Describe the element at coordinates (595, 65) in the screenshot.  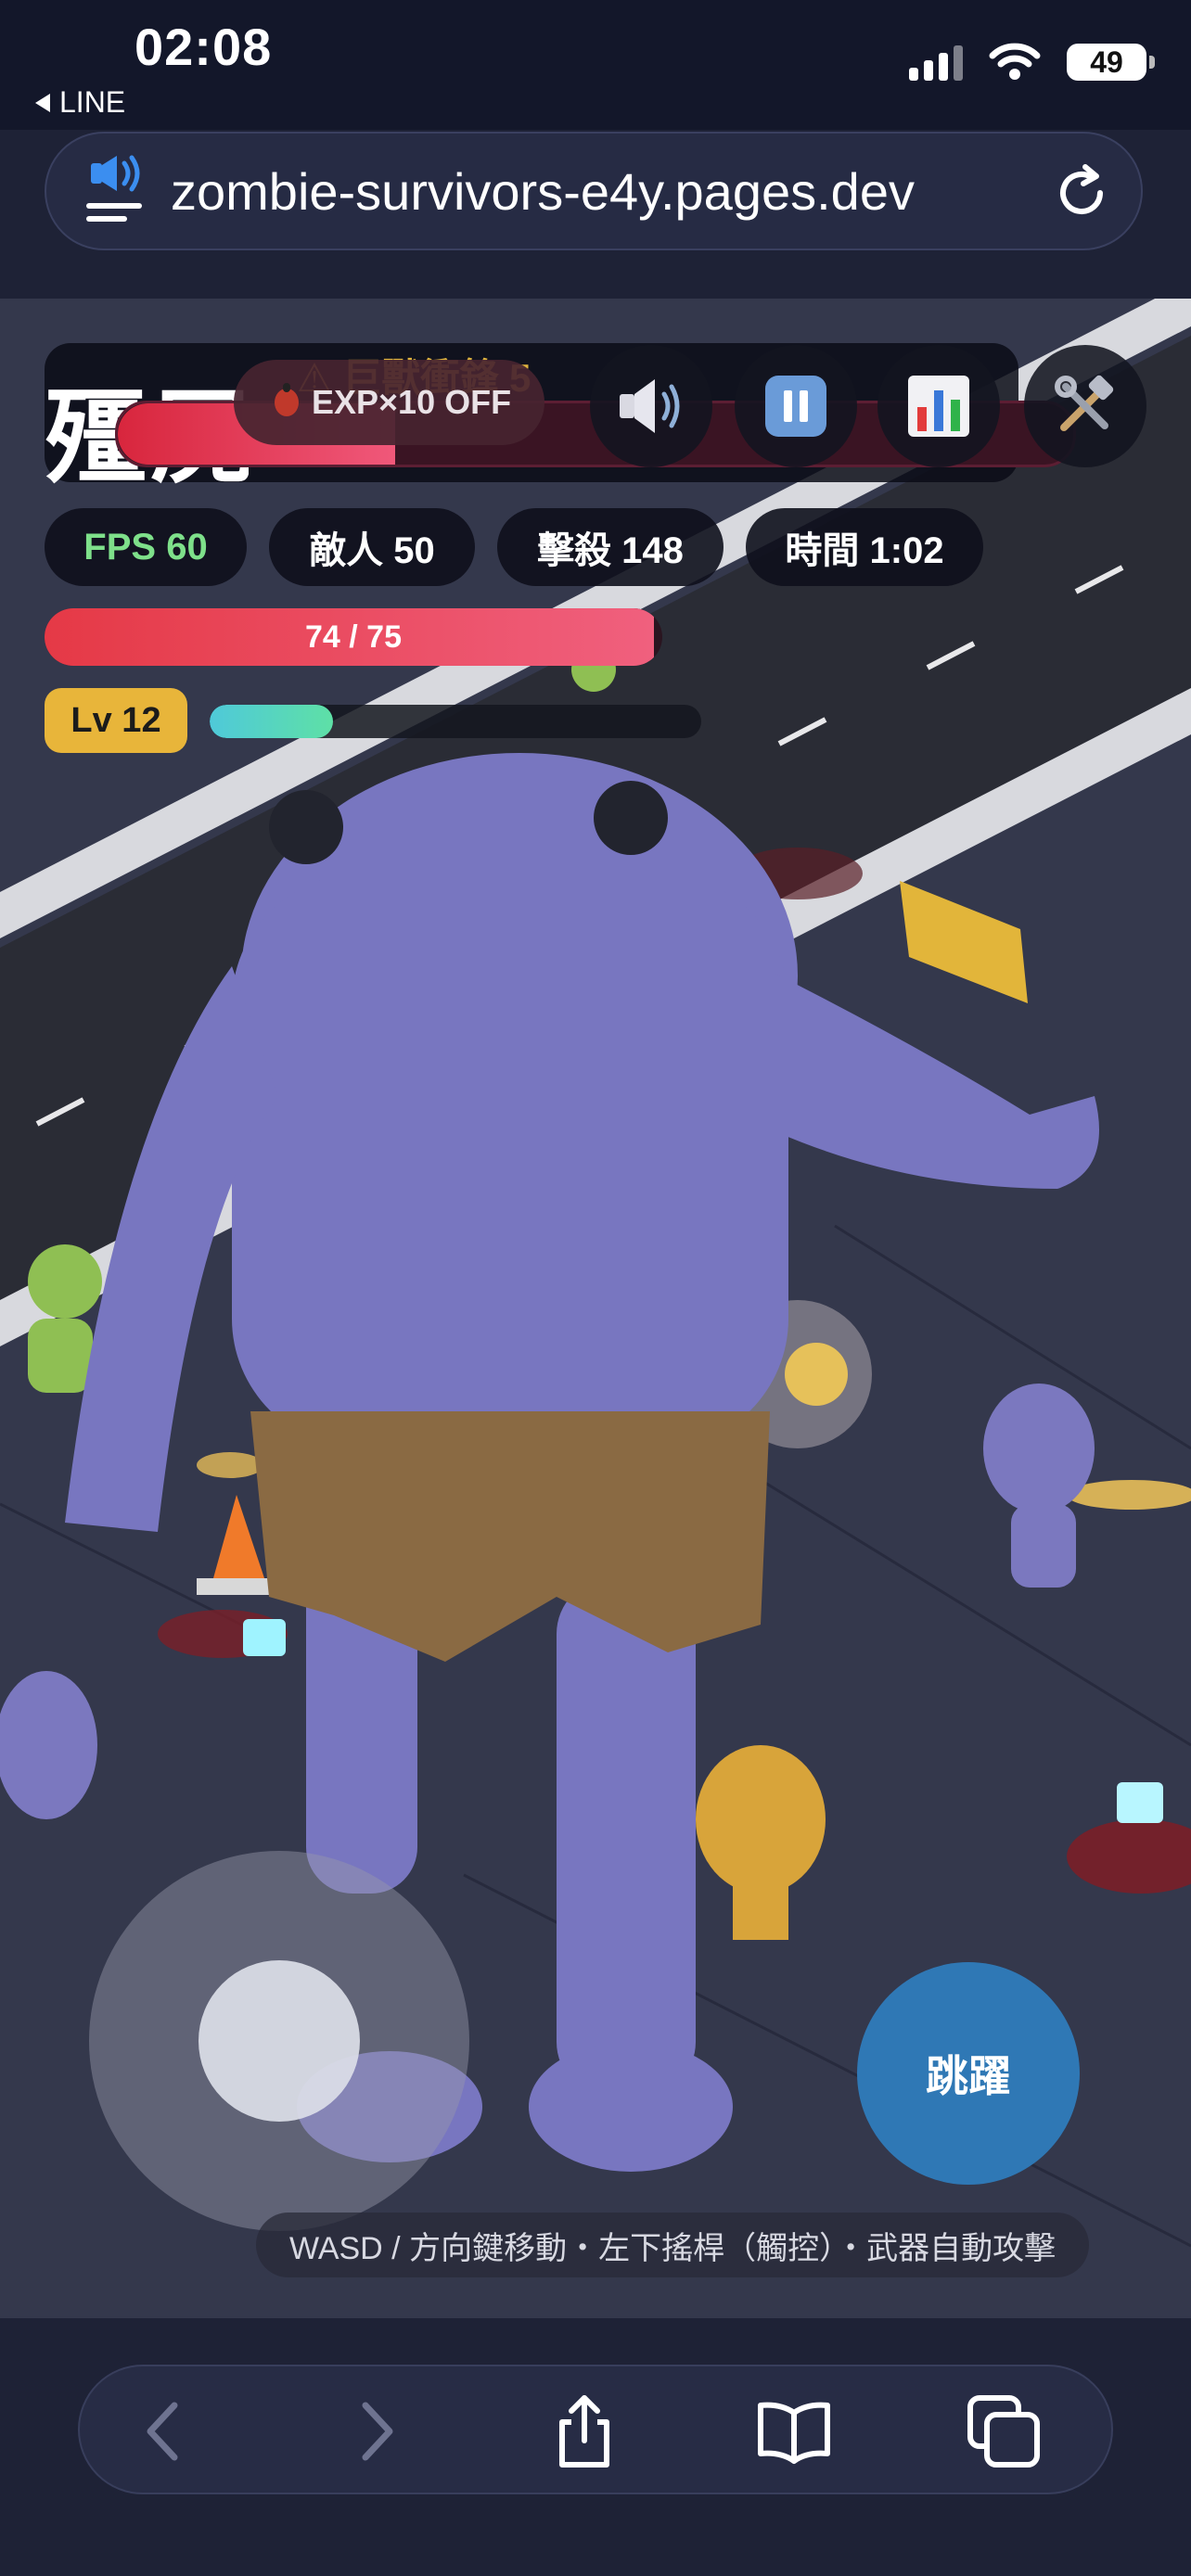
I see `ios-status-bar: 02:08 LINE 49` at that location.